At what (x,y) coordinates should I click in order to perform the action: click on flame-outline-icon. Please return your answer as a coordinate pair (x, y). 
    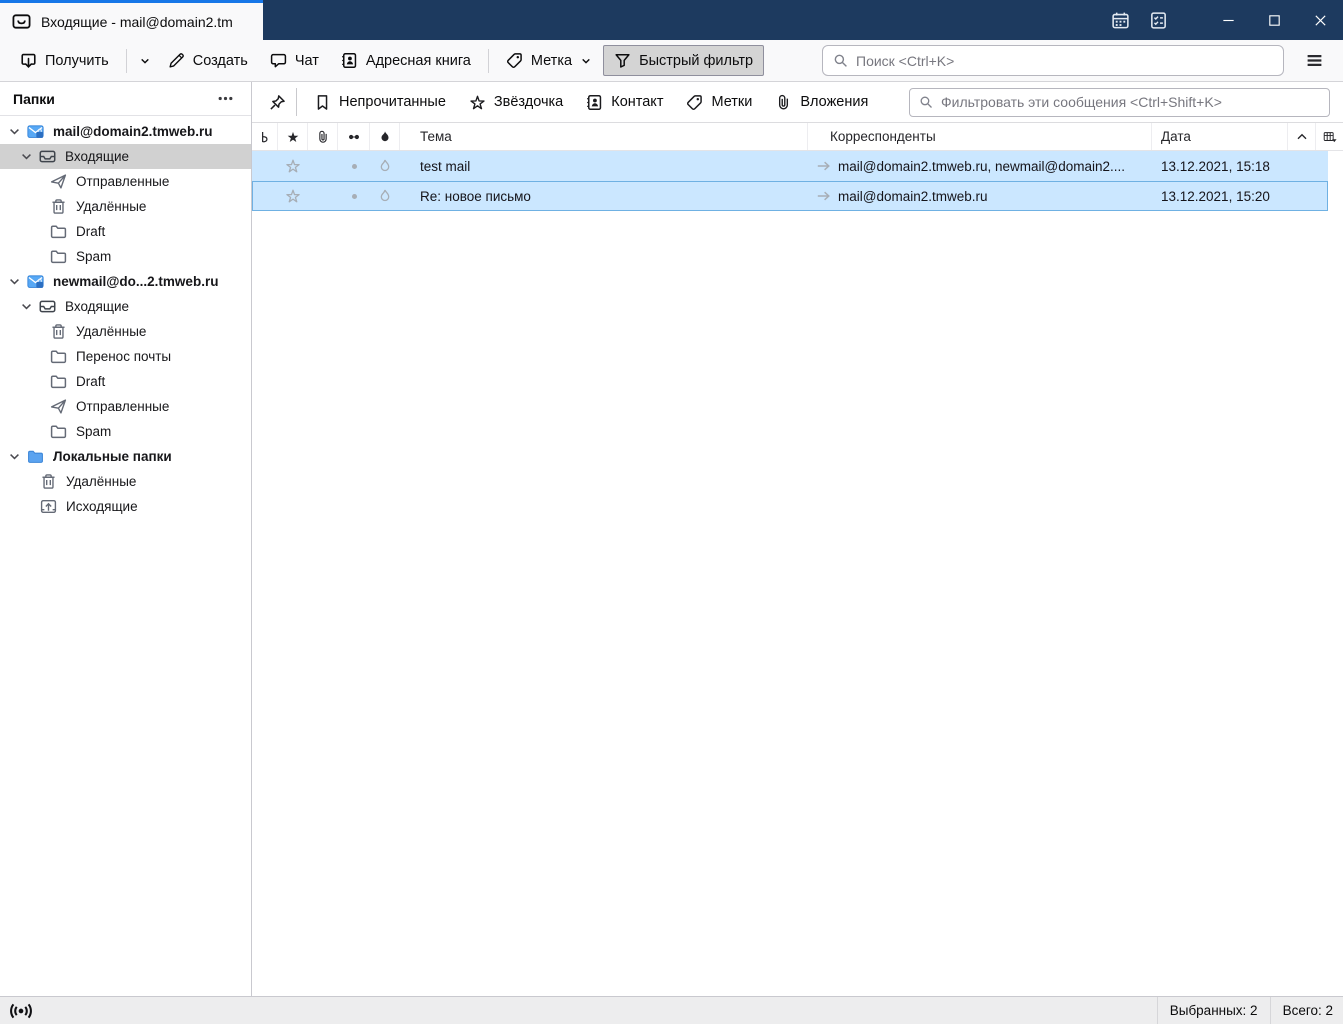
    Looking at the image, I should click on (385, 196).